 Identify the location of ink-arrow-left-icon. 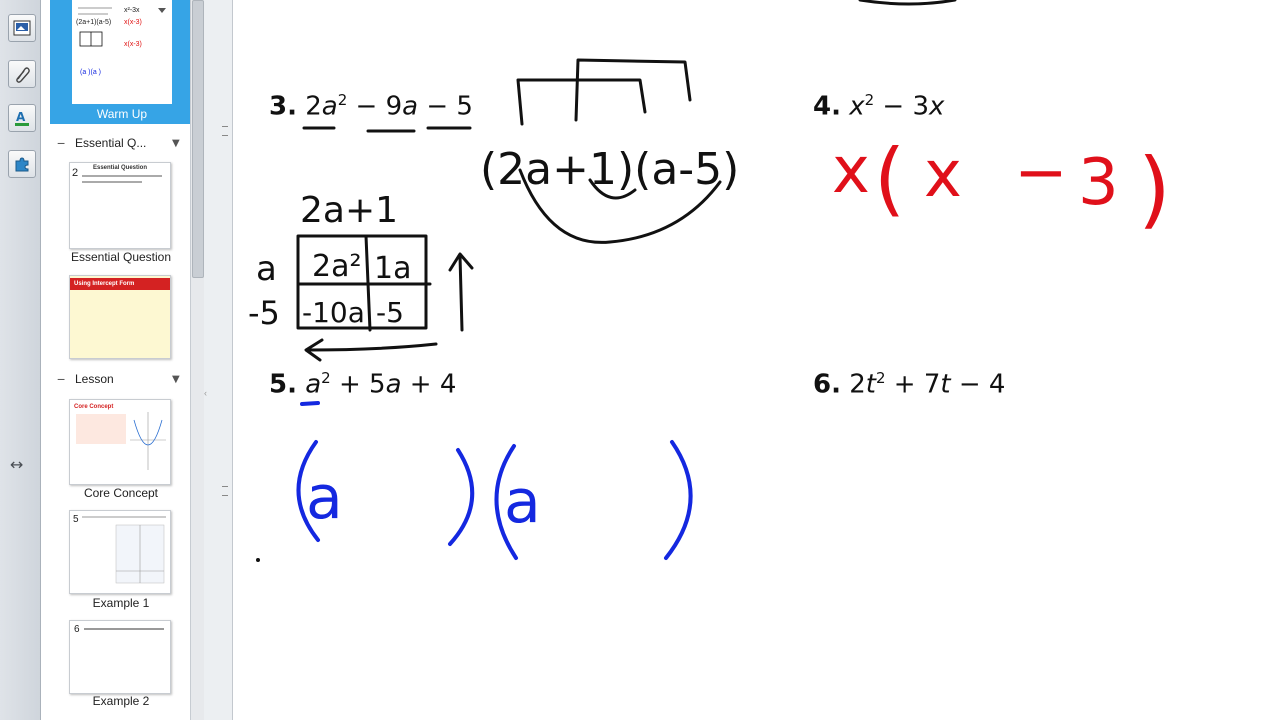
(371, 350).